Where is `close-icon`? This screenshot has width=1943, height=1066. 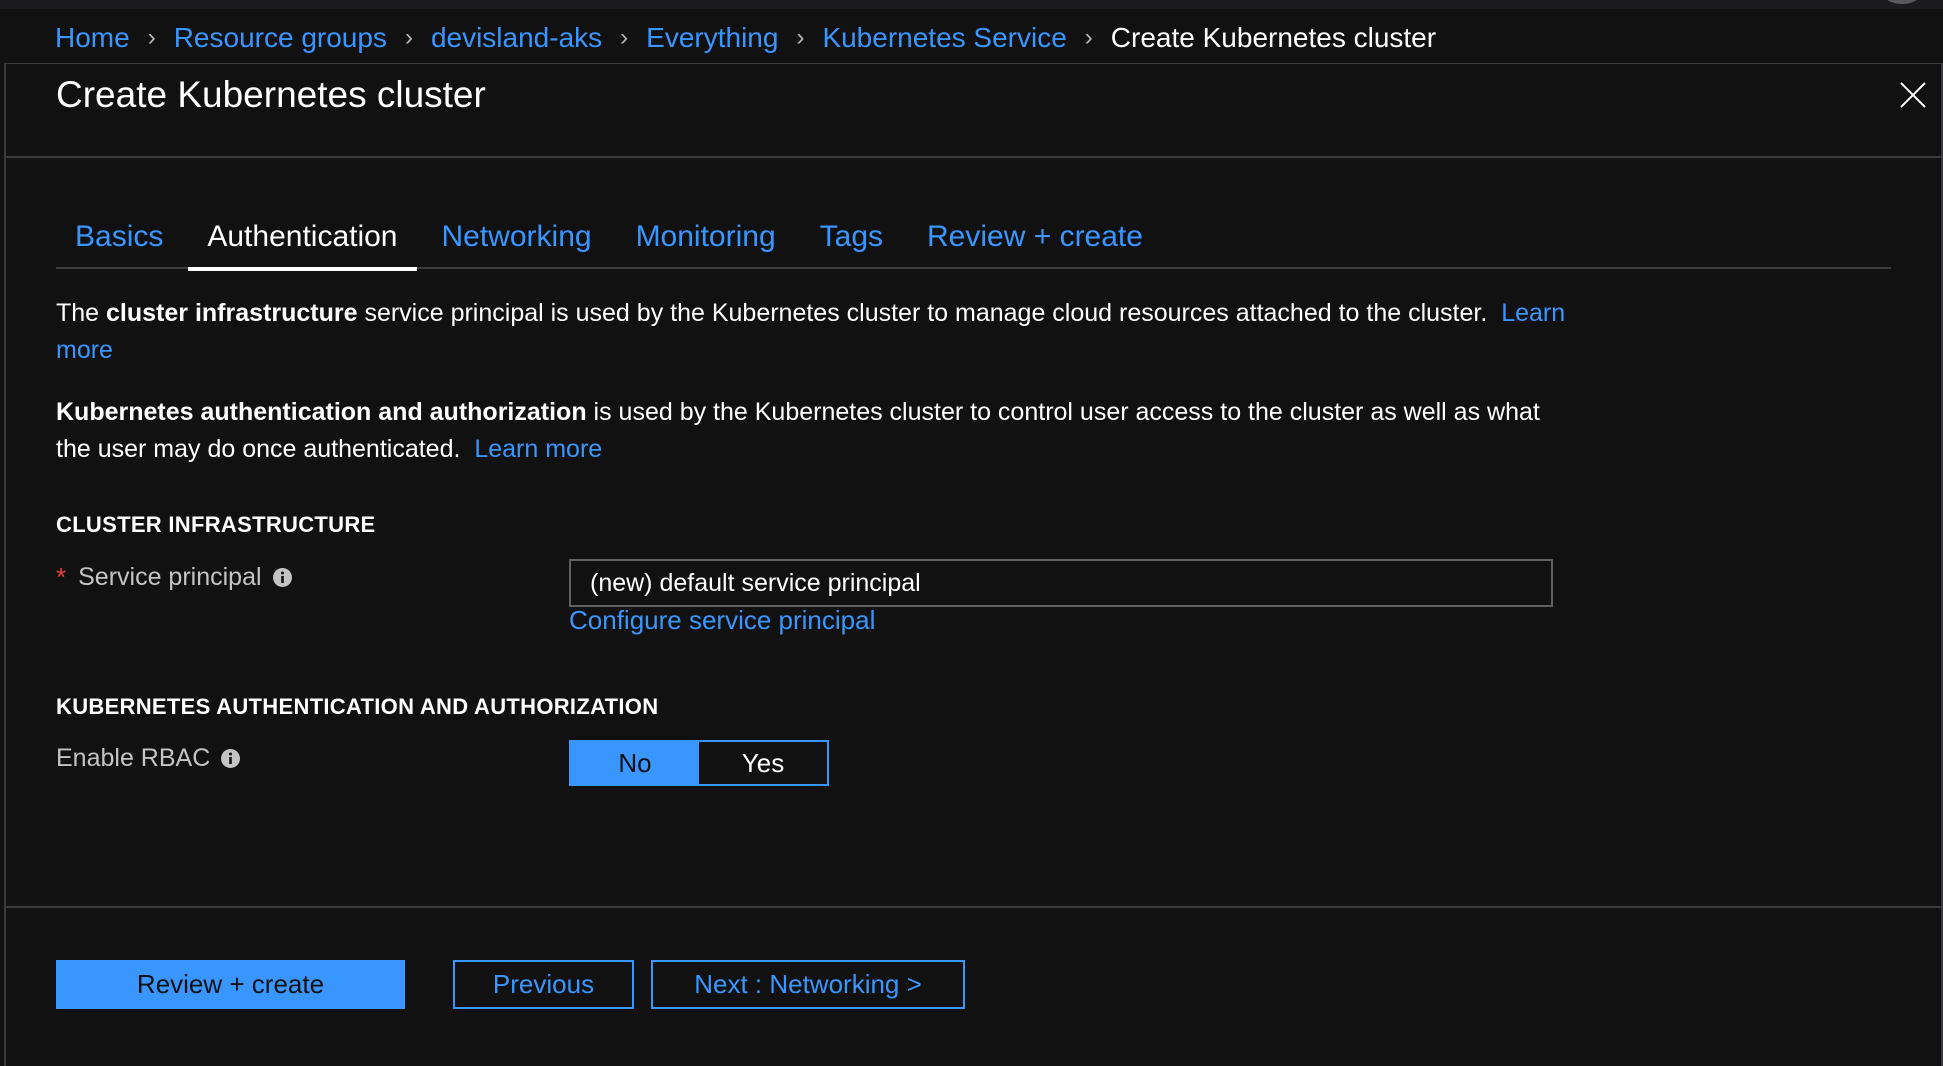
close-icon is located at coordinates (1913, 95).